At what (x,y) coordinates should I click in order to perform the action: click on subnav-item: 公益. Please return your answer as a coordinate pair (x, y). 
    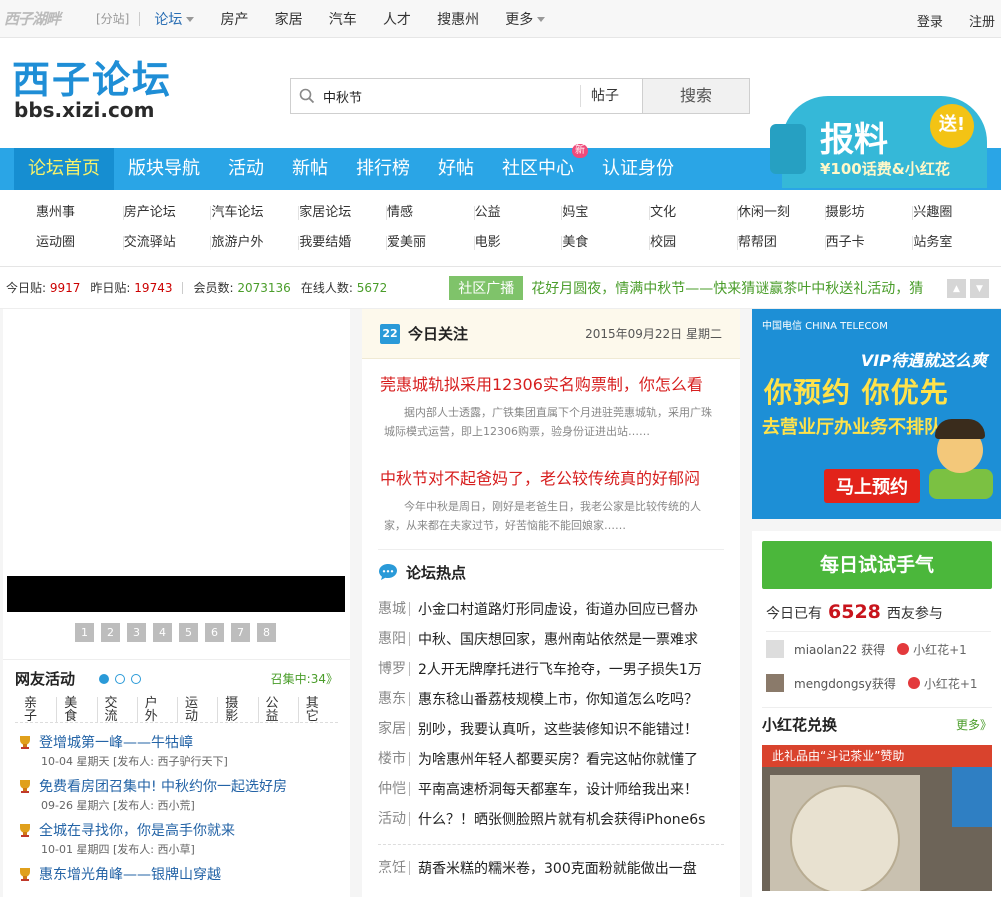
    Looking at the image, I should click on (519, 213).